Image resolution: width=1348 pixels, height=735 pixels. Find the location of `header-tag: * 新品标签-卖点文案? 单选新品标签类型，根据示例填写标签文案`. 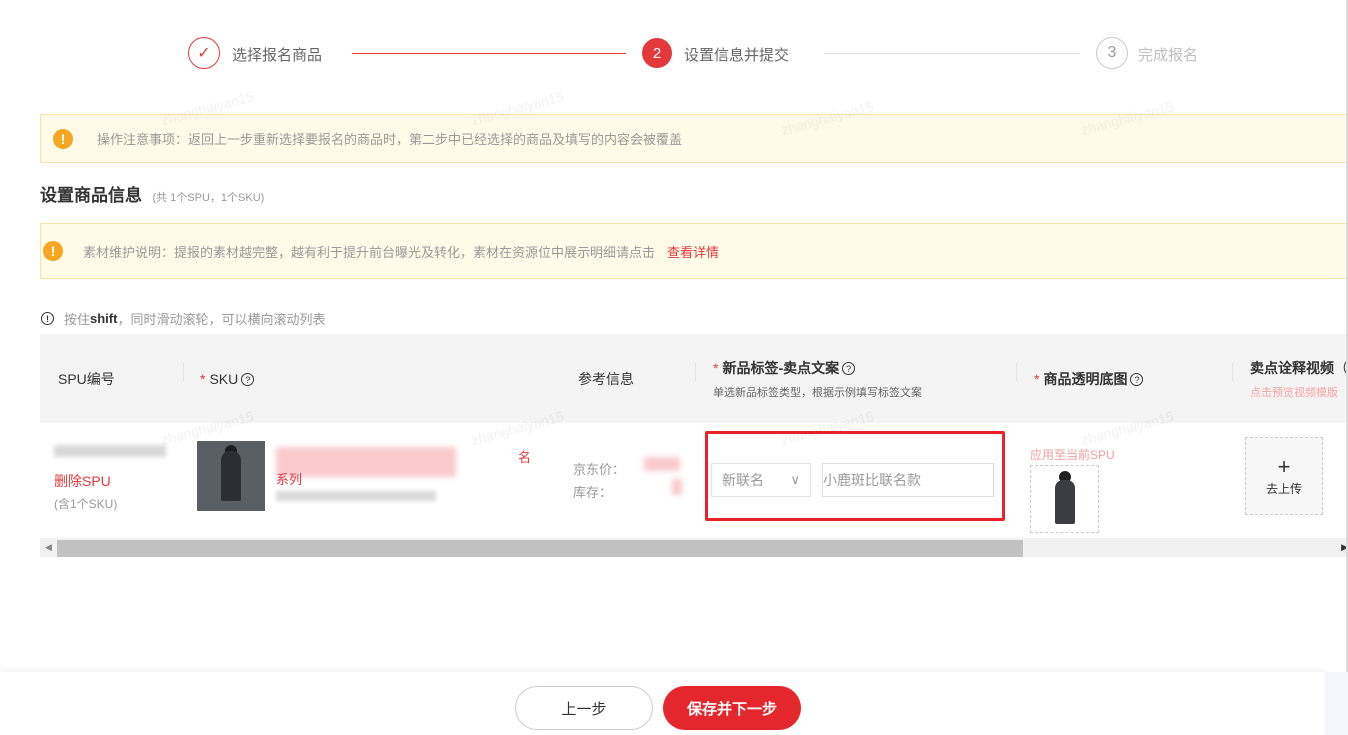

header-tag: * 新品标签-卖点文案? 单选新品标签类型，根据示例填写标签文案 is located at coordinates (817, 378).